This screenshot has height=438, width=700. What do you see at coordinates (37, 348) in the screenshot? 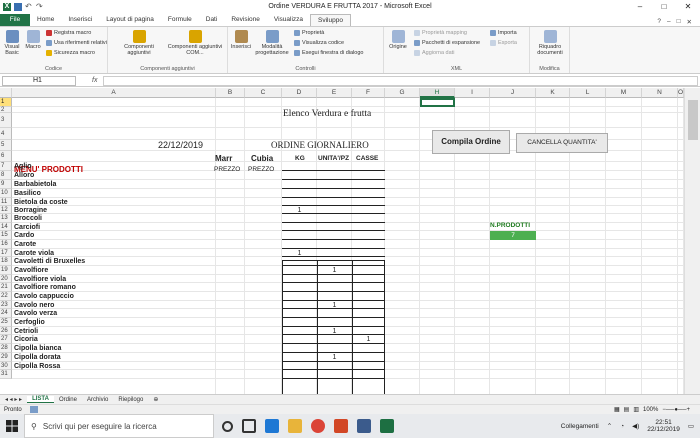
I see `product-name: Cipolla bianca` at bounding box center [37, 348].